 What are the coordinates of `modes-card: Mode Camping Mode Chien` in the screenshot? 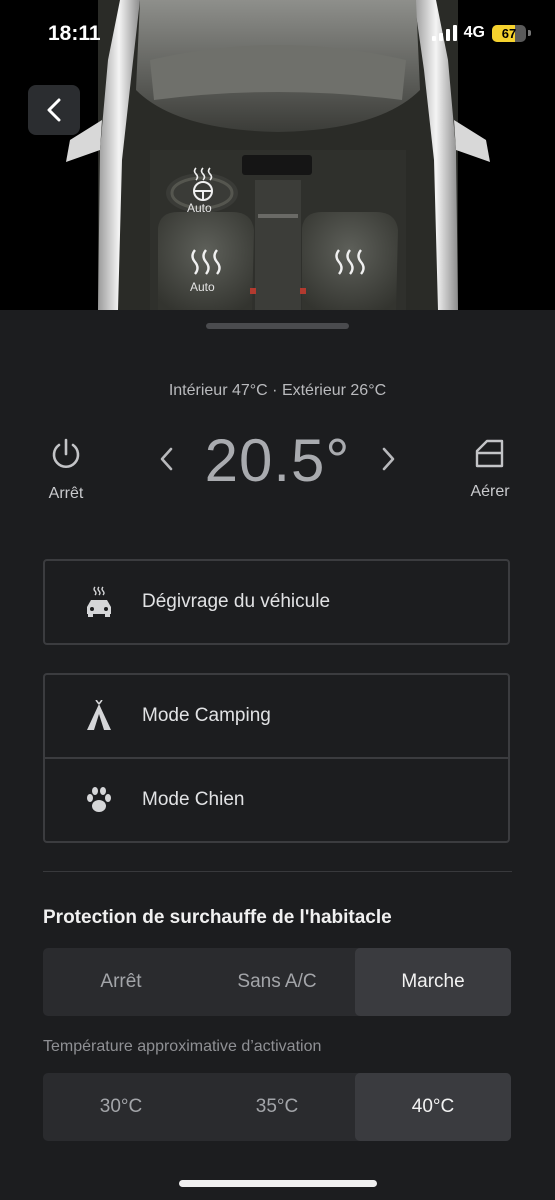 It's located at (276, 758).